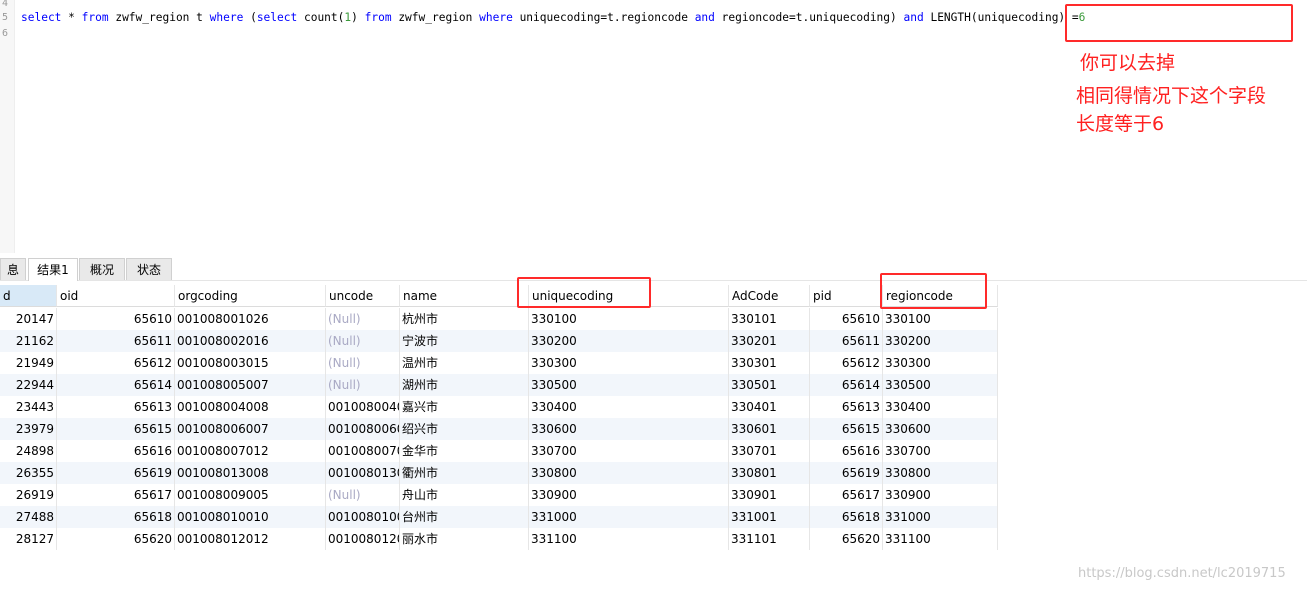 The width and height of the screenshot is (1307, 593). I want to click on cell-id: 26355, so click(28, 473).